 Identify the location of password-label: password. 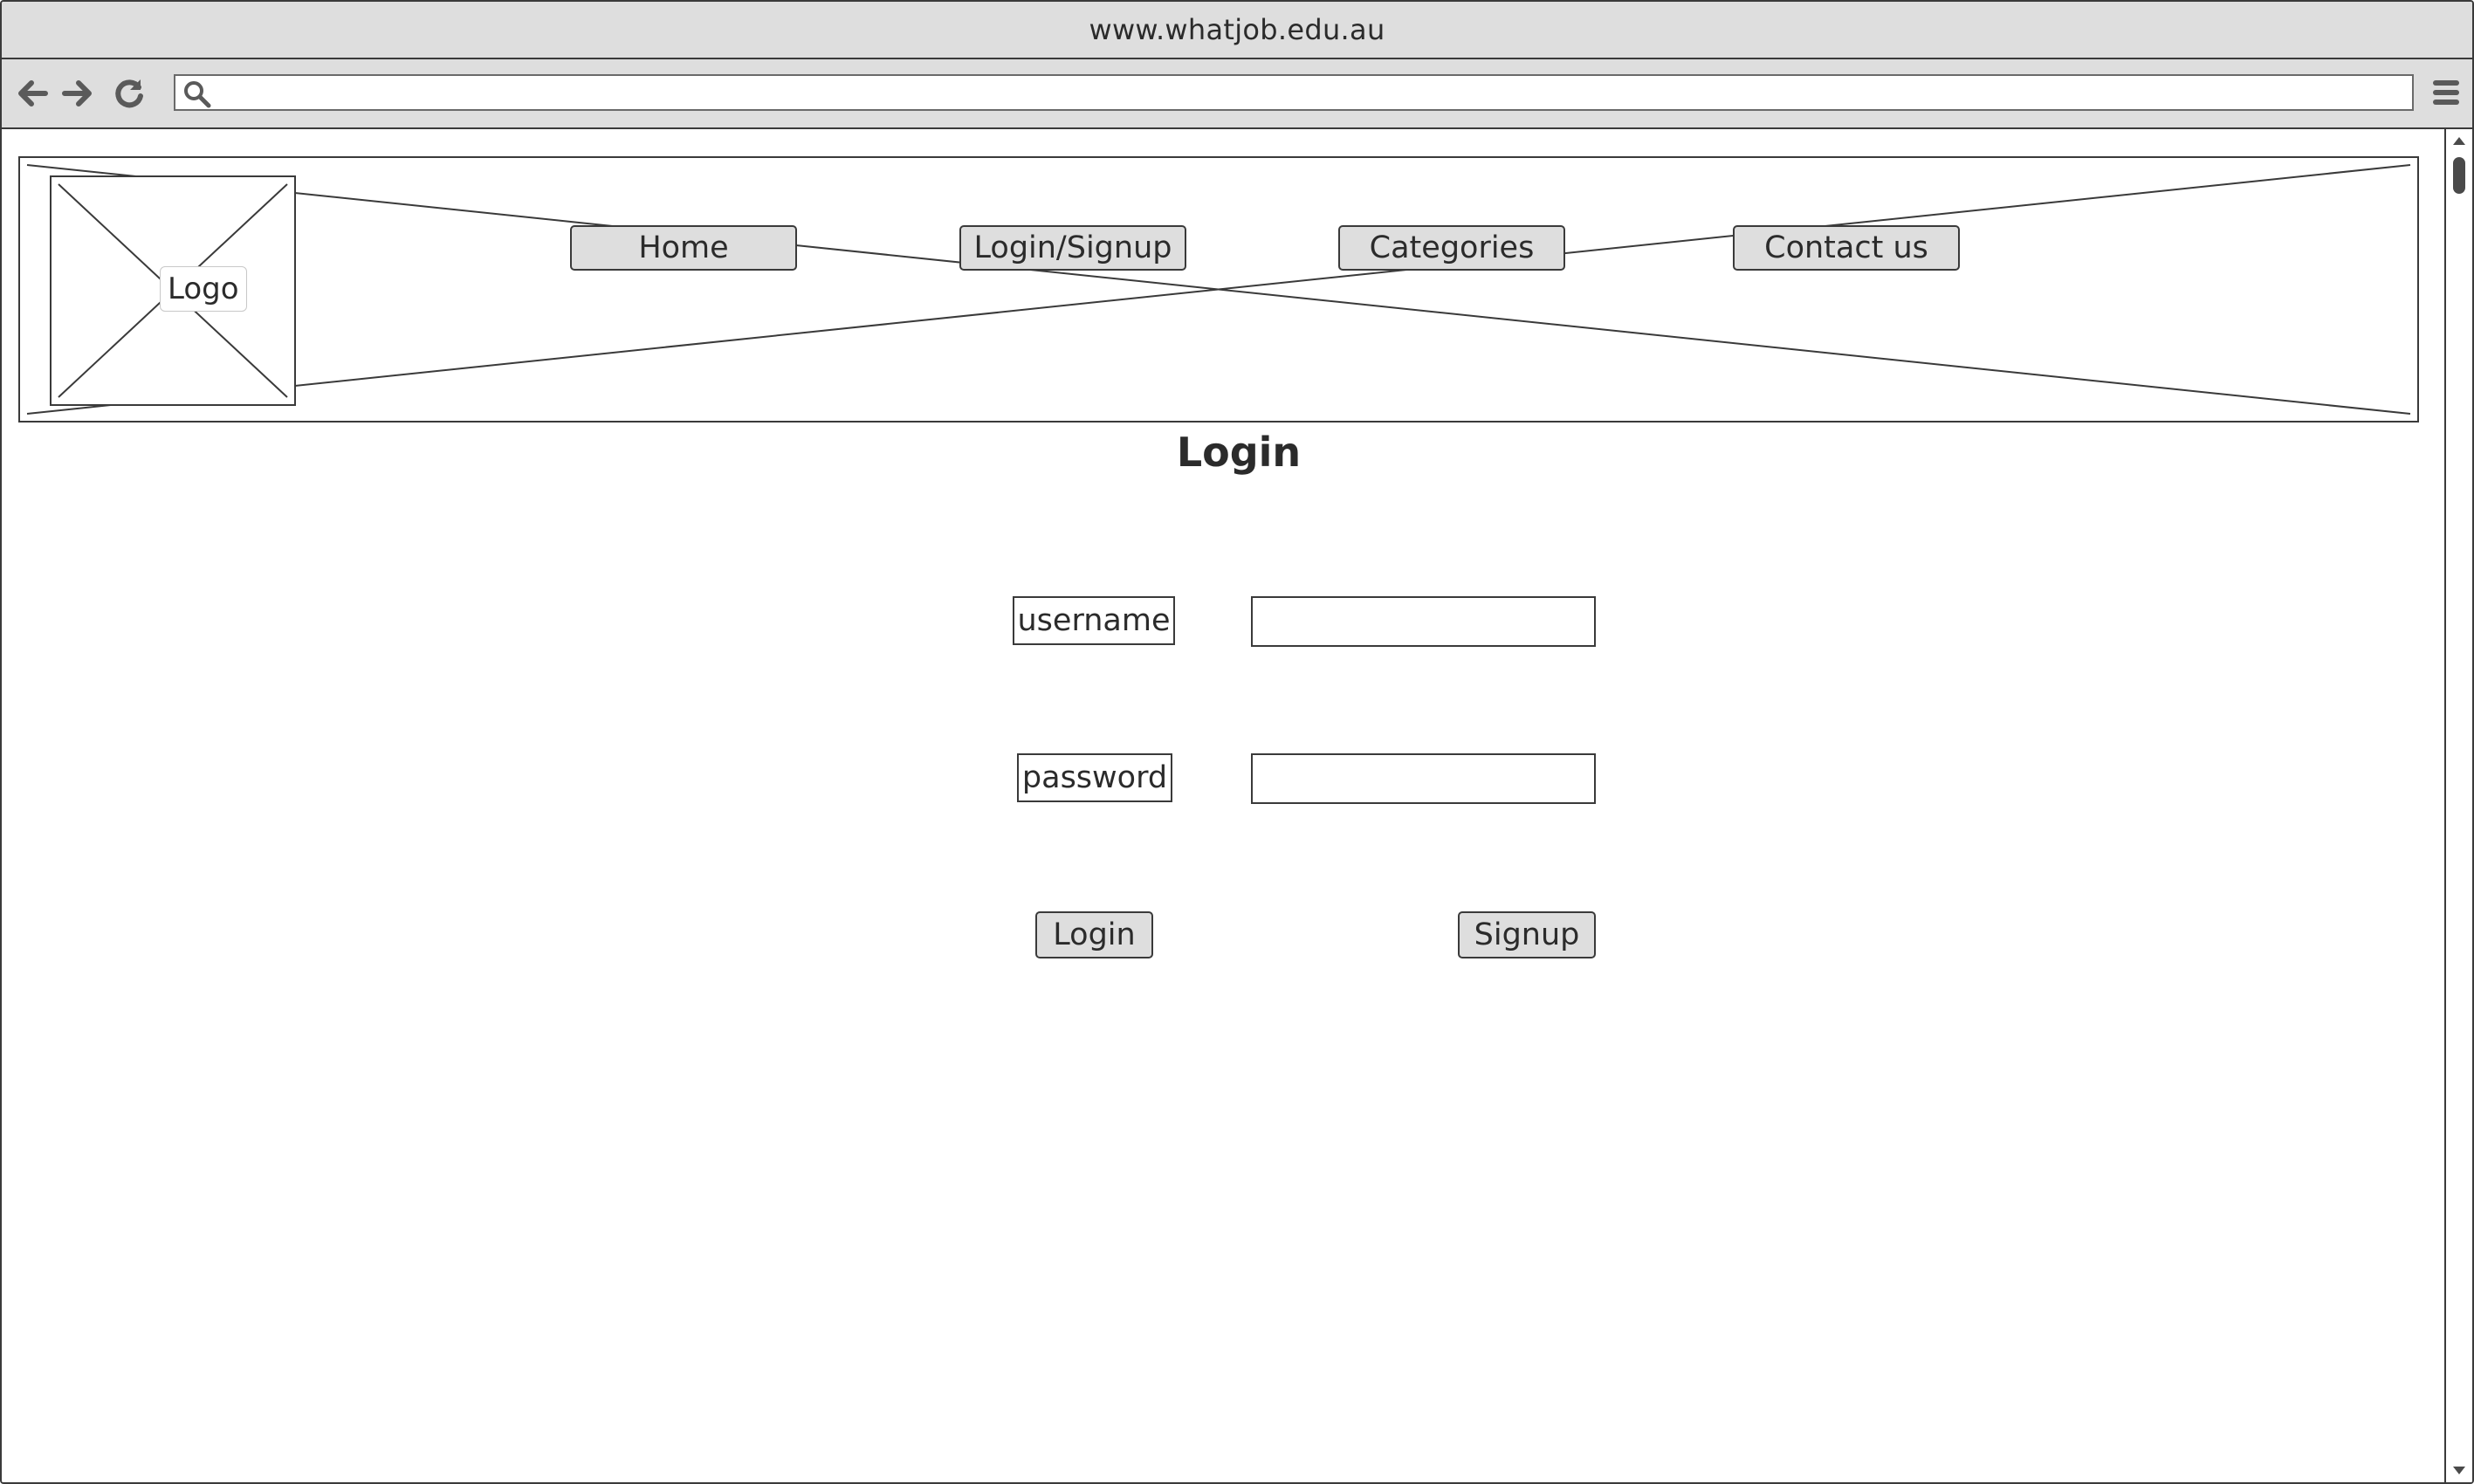
(1094, 778).